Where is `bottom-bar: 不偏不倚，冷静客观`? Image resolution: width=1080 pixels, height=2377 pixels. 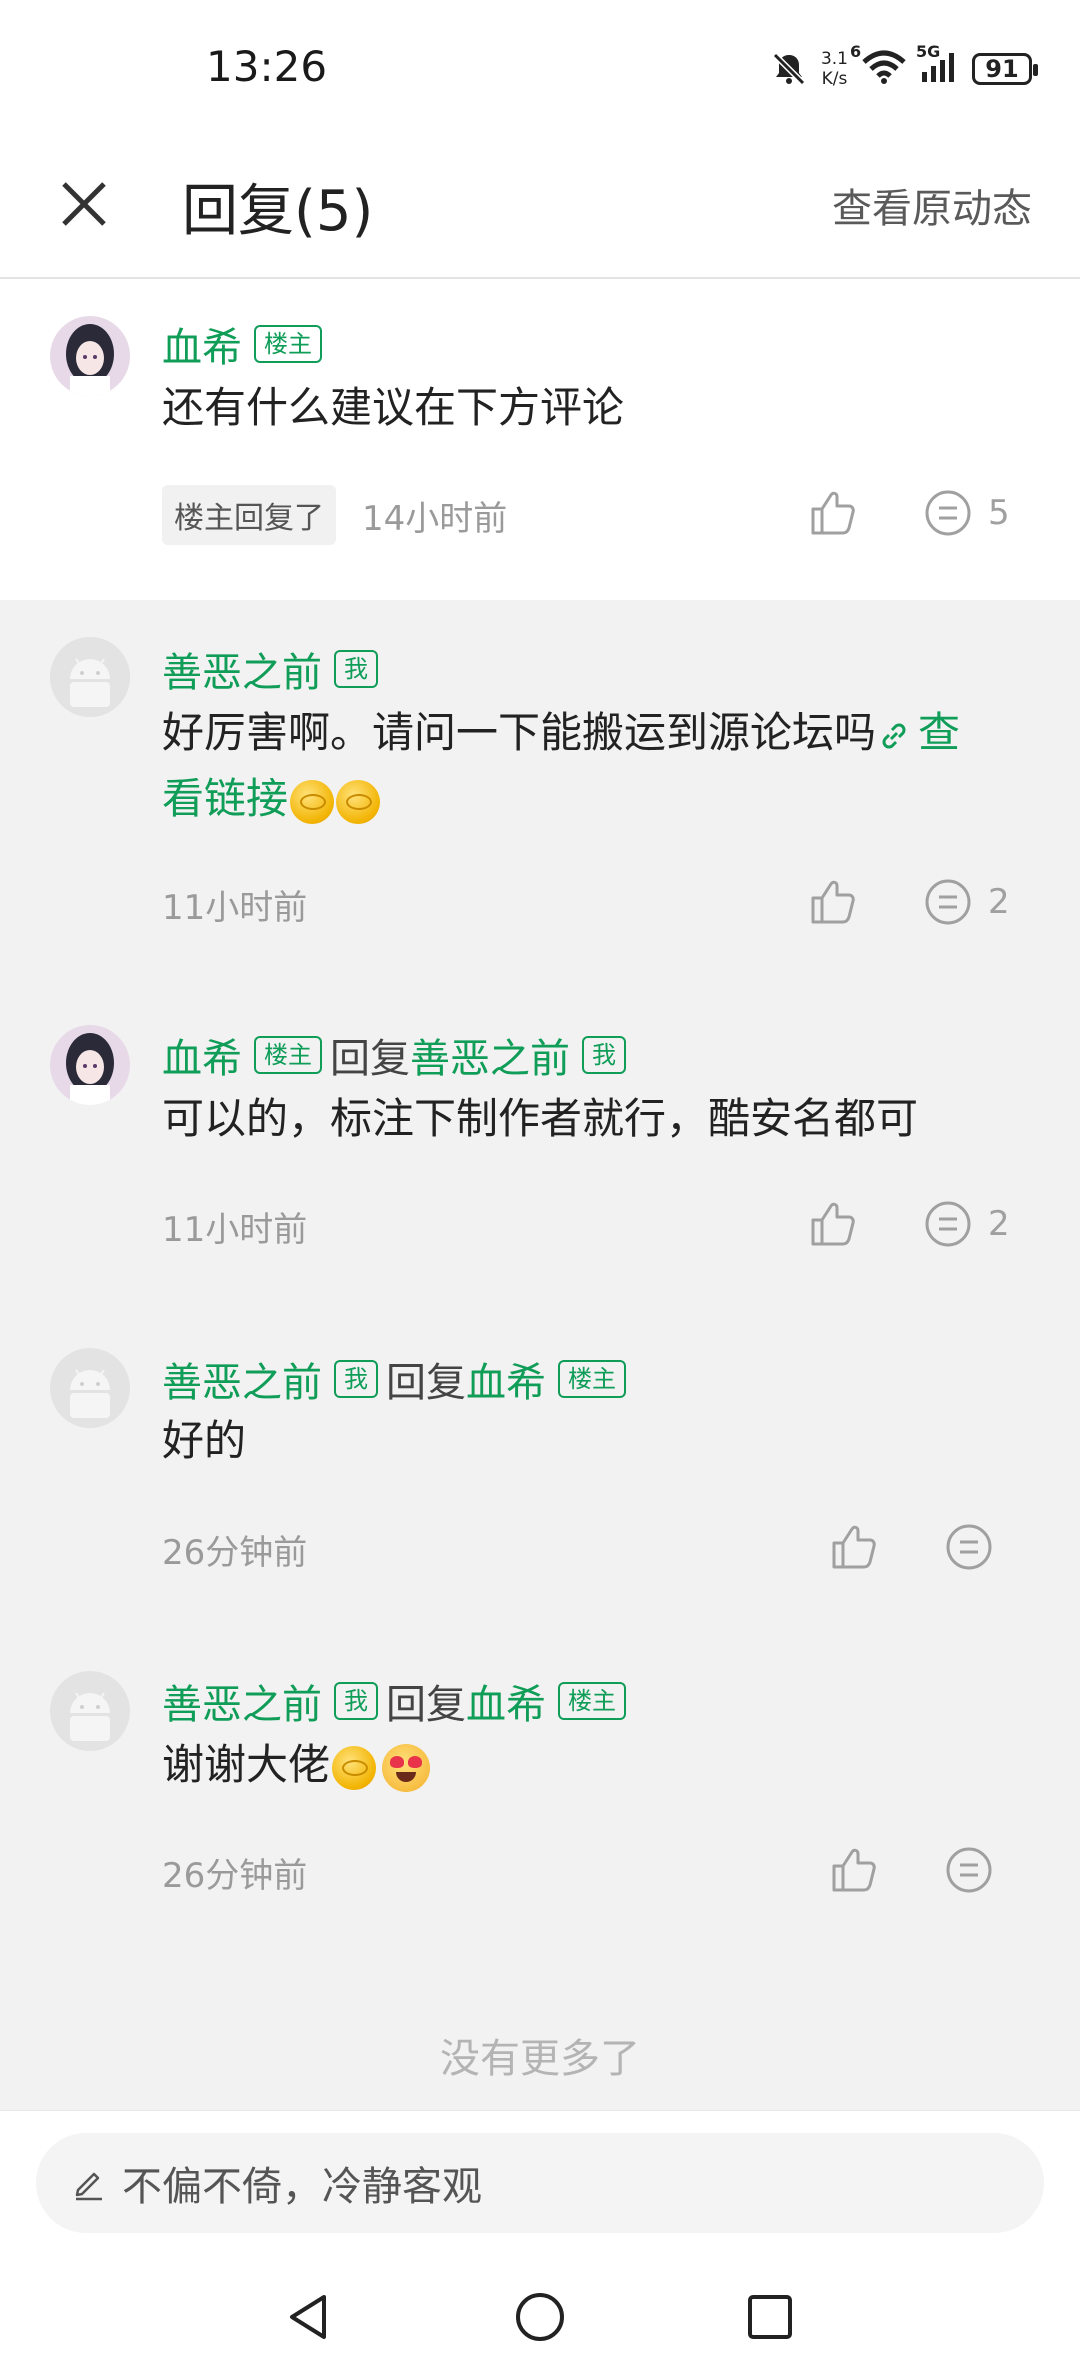
bottom-bar: 不偏不倚，冷静客观 is located at coordinates (540, 2243).